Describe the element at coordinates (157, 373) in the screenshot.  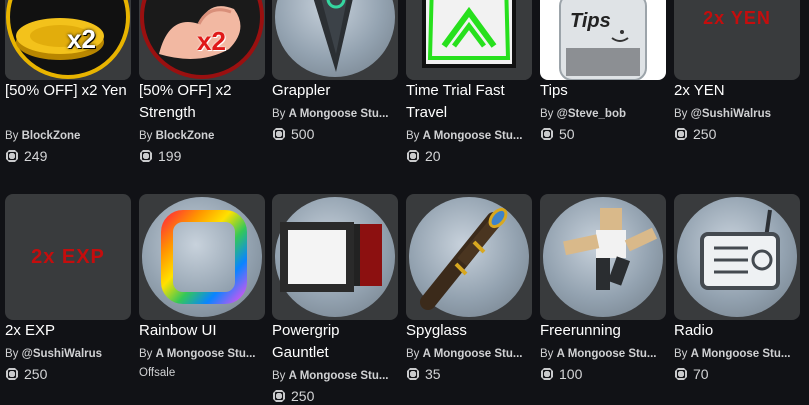
I see `offsale-label: Offsale` at that location.